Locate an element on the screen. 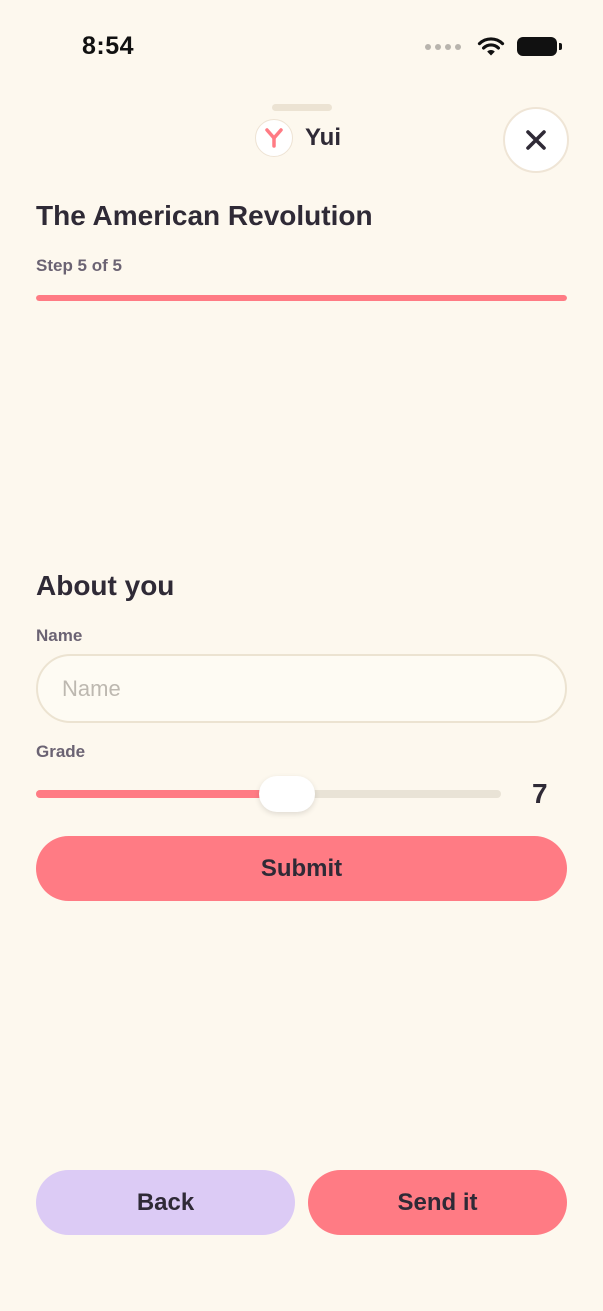  step-label: Step 5 of 5 is located at coordinates (79, 265).